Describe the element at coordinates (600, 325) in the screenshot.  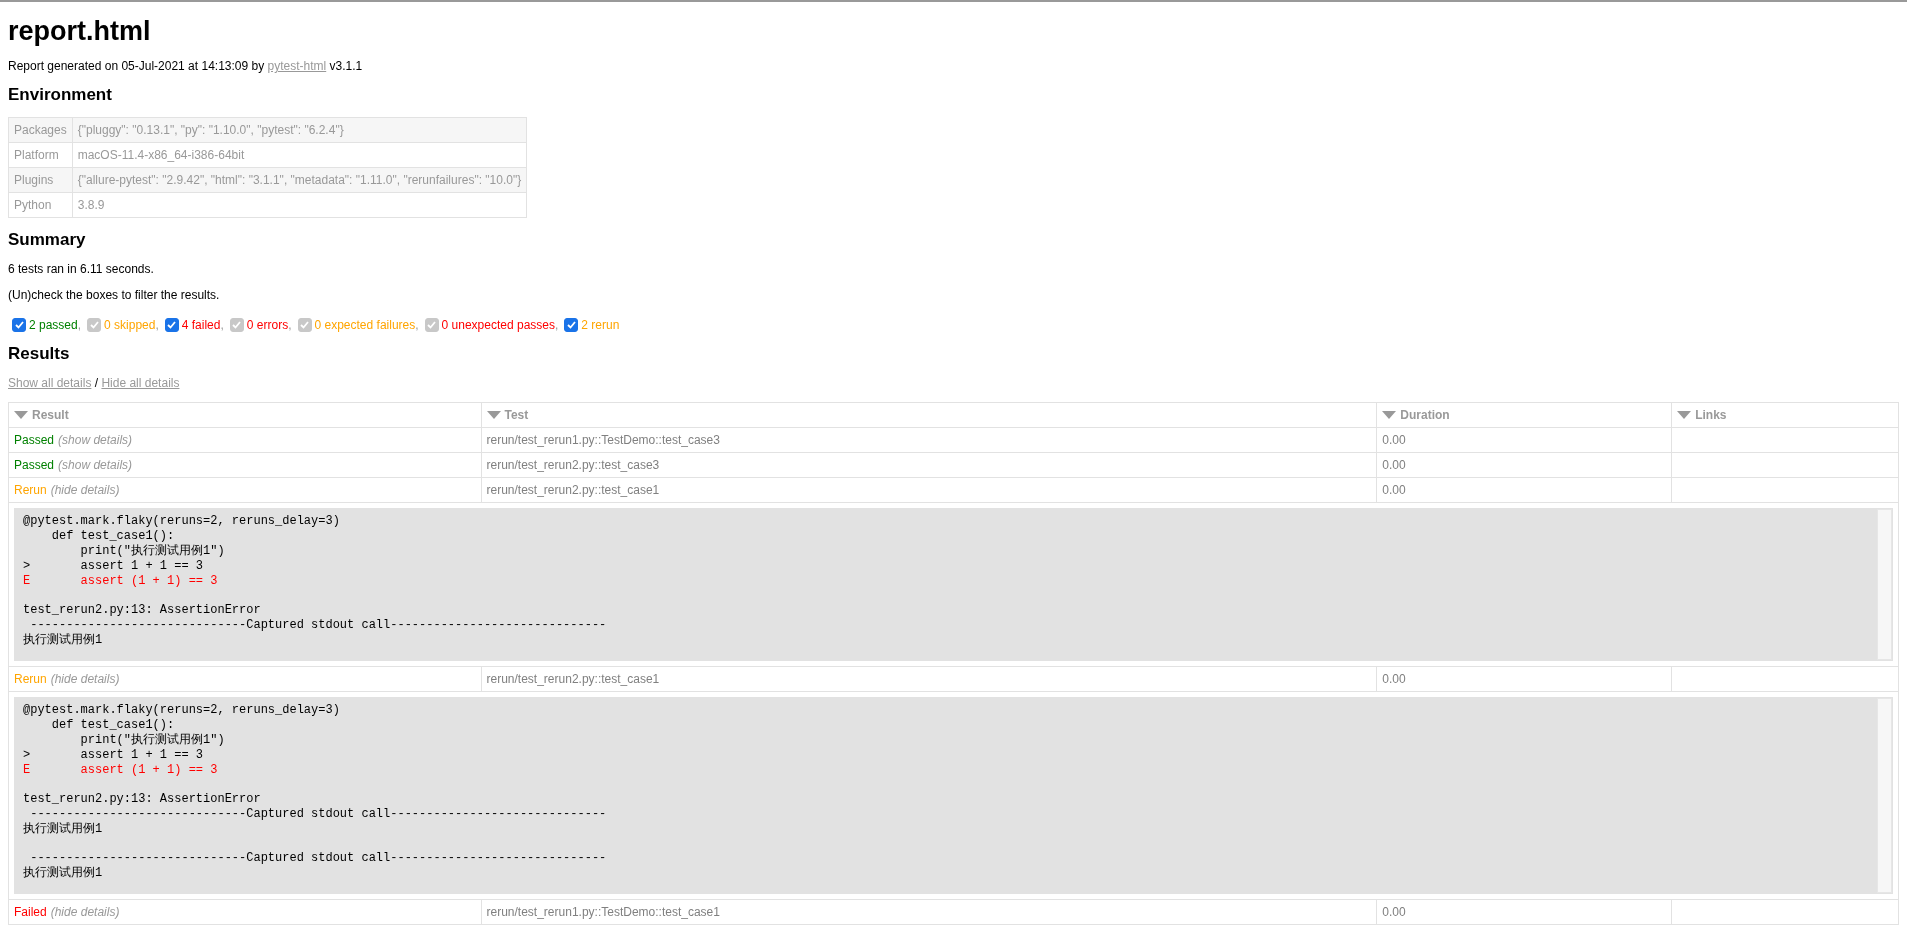
I see `filter-label: 2 rerun` at that location.